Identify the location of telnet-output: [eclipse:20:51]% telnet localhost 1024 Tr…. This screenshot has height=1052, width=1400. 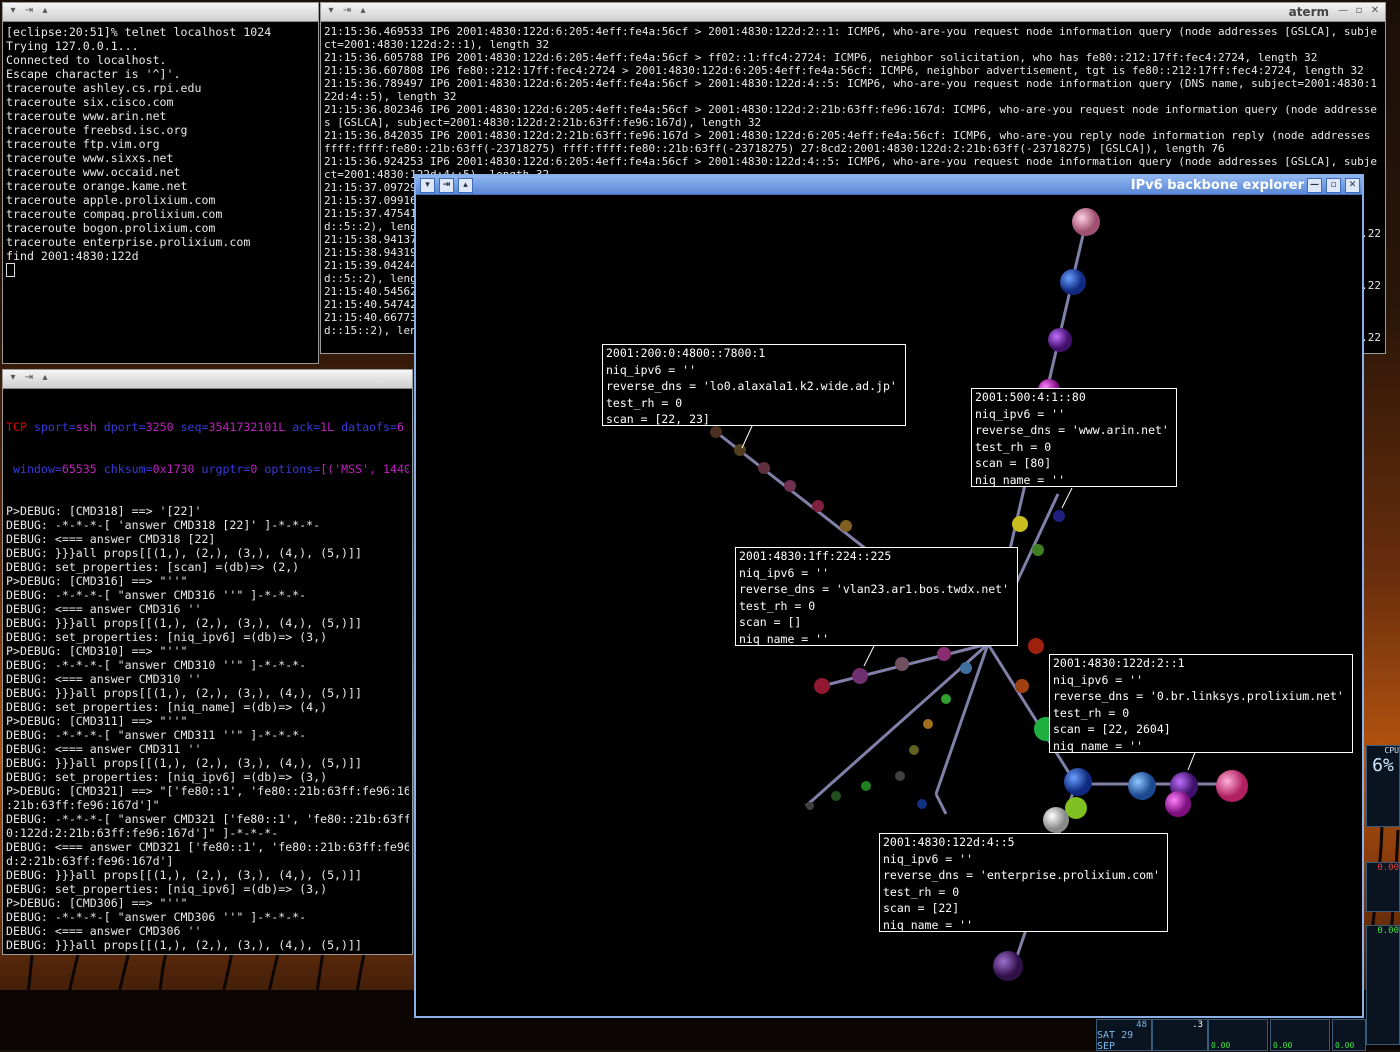
(160, 151).